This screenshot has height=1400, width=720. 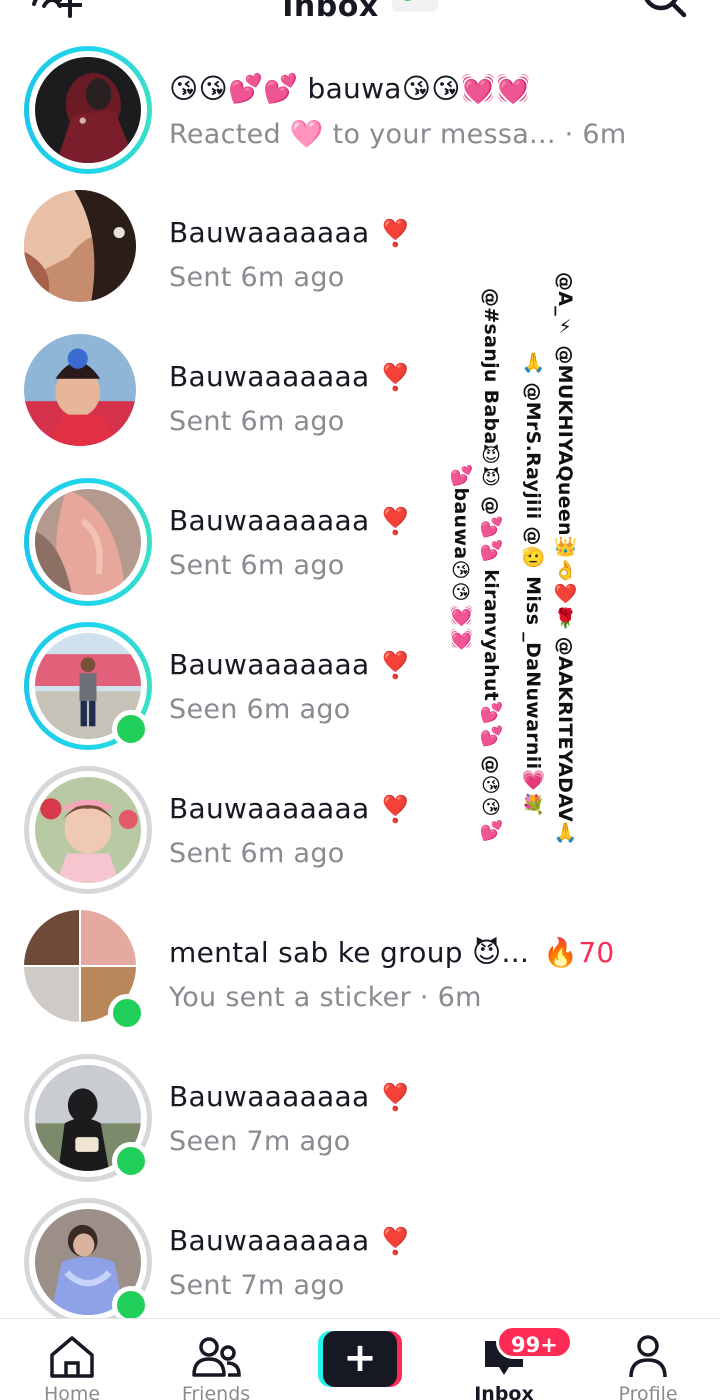 What do you see at coordinates (216, 1391) in the screenshot?
I see `nav-friends-label: Friends` at bounding box center [216, 1391].